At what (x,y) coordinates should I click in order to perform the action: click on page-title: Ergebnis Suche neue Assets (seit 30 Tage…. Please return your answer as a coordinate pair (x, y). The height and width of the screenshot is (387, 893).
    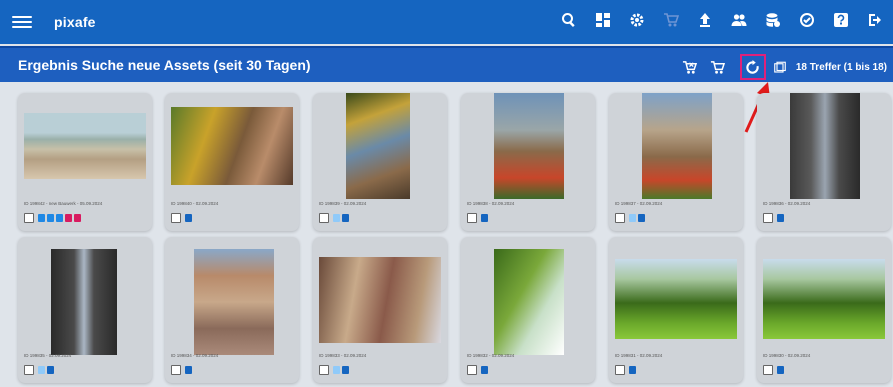
    Looking at the image, I should click on (164, 65).